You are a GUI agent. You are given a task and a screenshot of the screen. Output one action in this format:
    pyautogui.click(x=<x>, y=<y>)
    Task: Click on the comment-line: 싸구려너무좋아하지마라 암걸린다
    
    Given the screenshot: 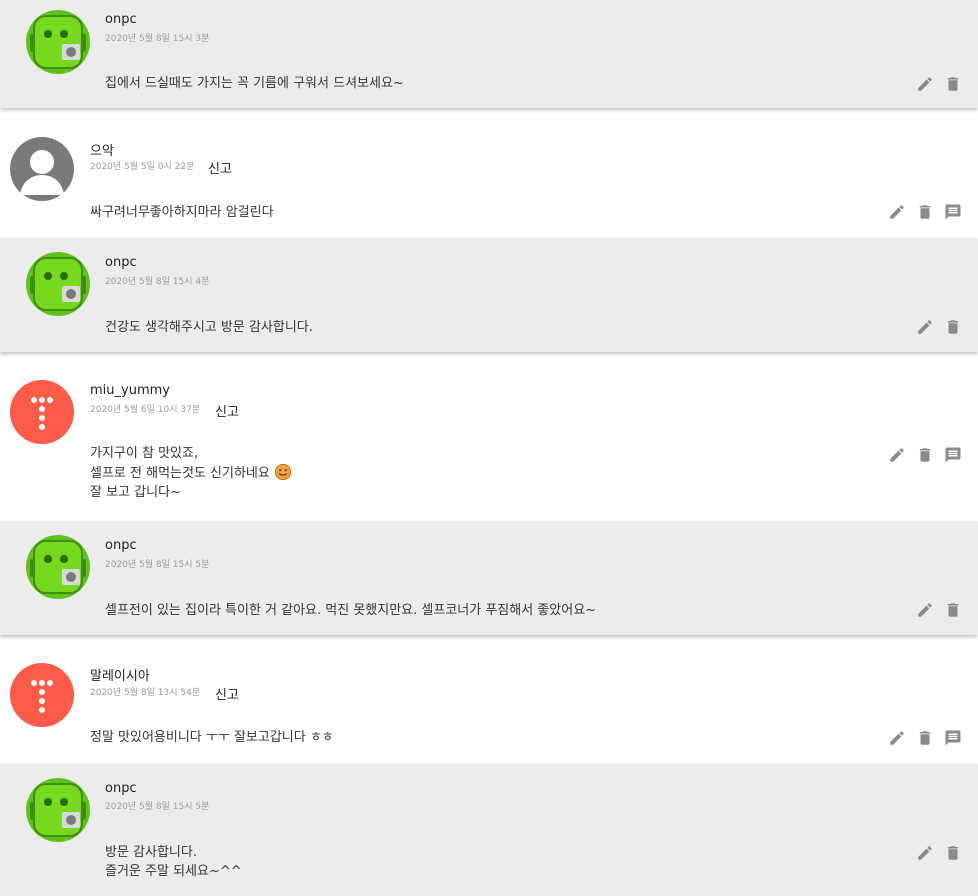 What is the action you would take?
    pyautogui.click(x=182, y=212)
    